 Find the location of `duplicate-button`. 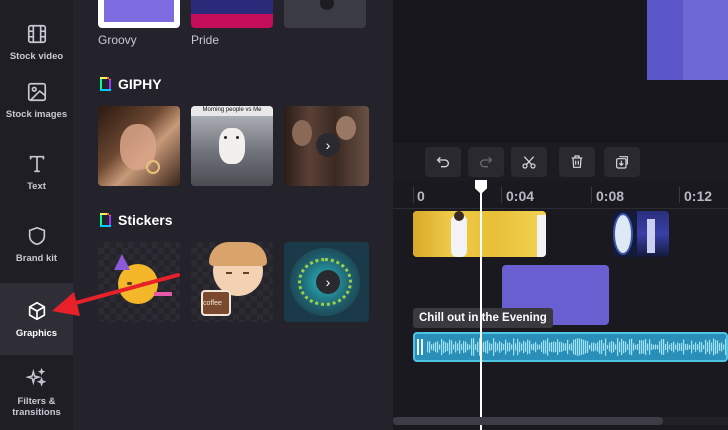

duplicate-button is located at coordinates (622, 162).